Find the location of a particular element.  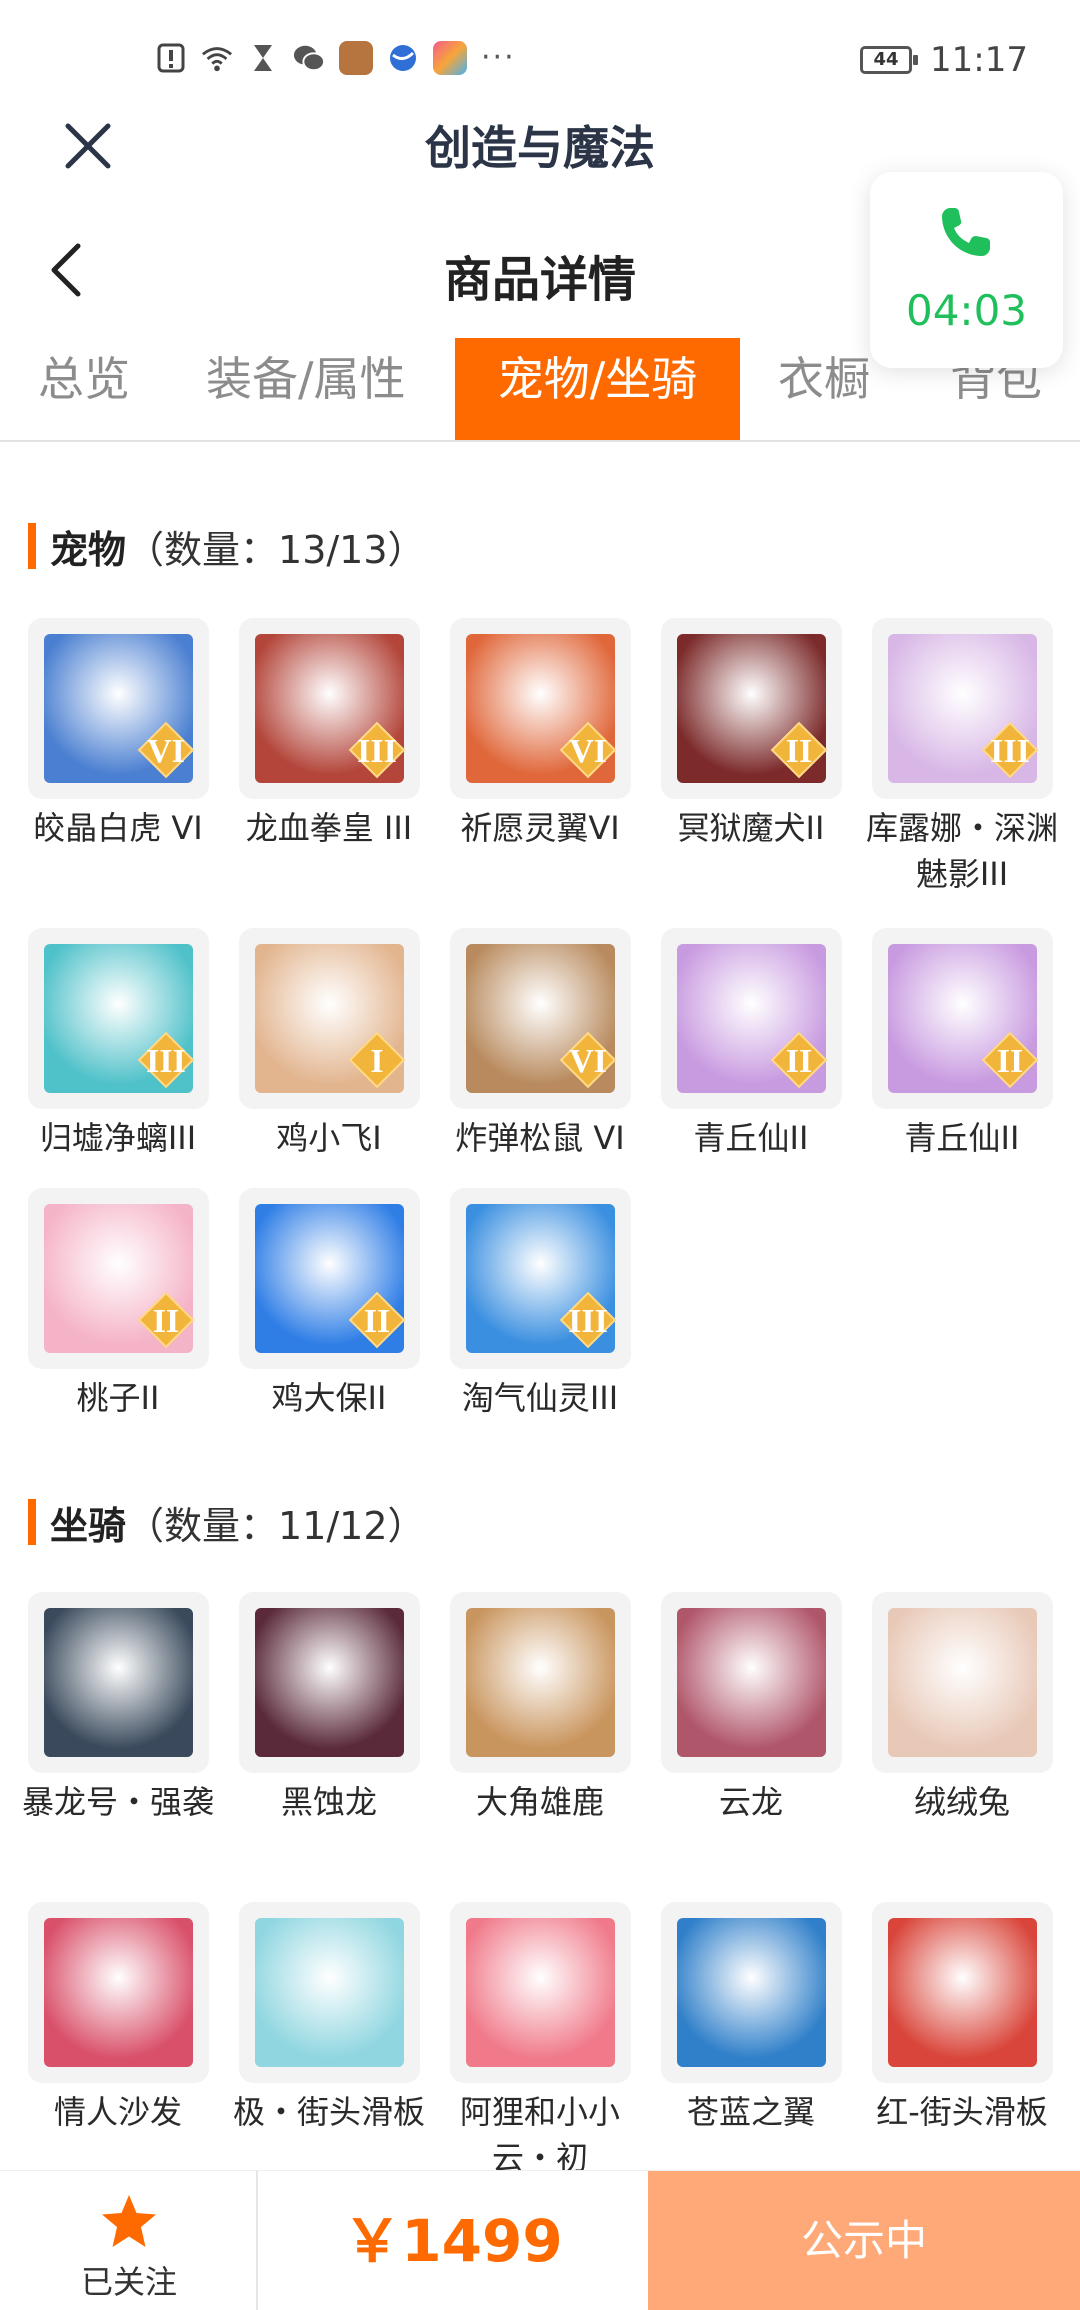

item-name: 归墟净螭III is located at coordinates (118, 1138).